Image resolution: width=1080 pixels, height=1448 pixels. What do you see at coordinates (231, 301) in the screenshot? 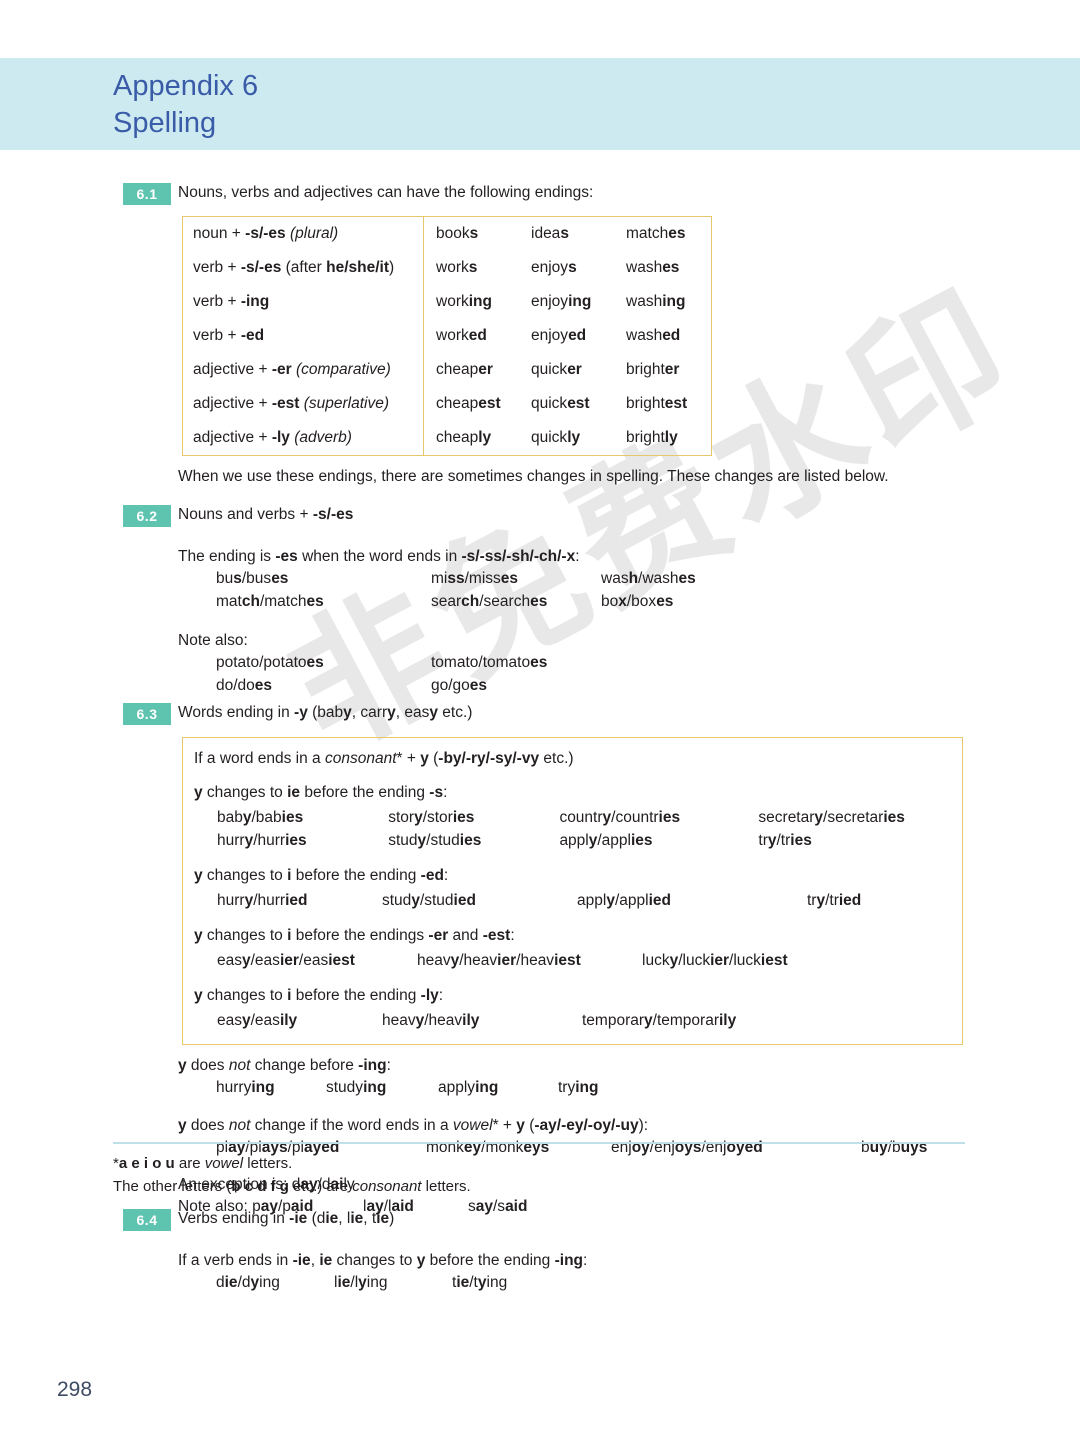
I see `ending-rule-cell: verb + -ing` at bounding box center [231, 301].